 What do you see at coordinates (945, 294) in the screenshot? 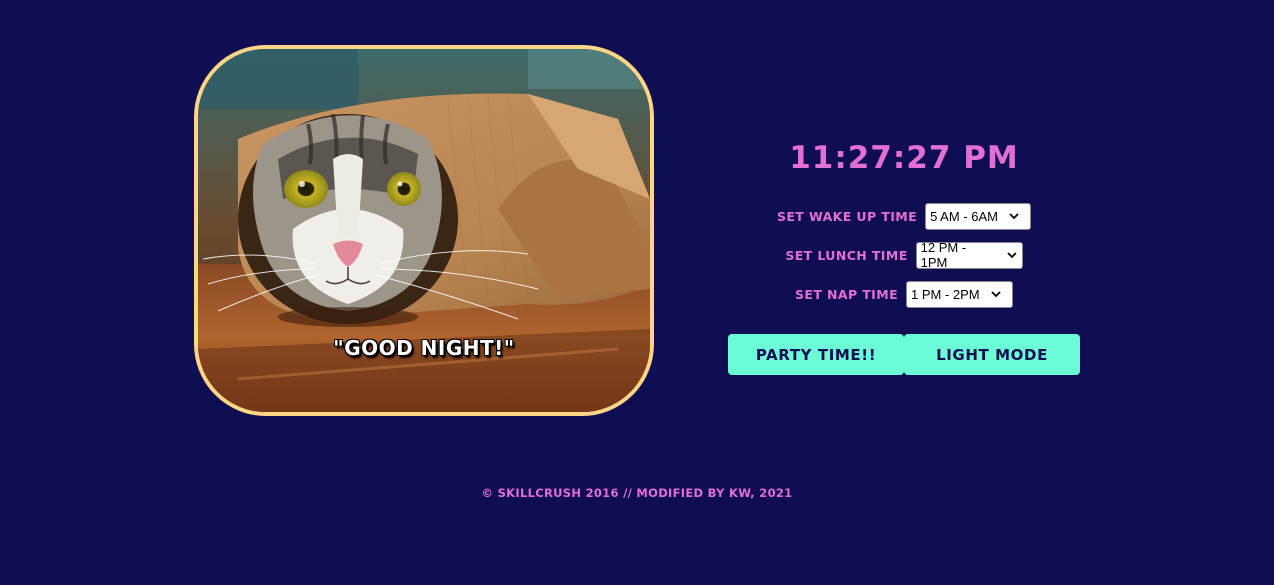
I see `nap-value: 1 PM - 2PM` at bounding box center [945, 294].